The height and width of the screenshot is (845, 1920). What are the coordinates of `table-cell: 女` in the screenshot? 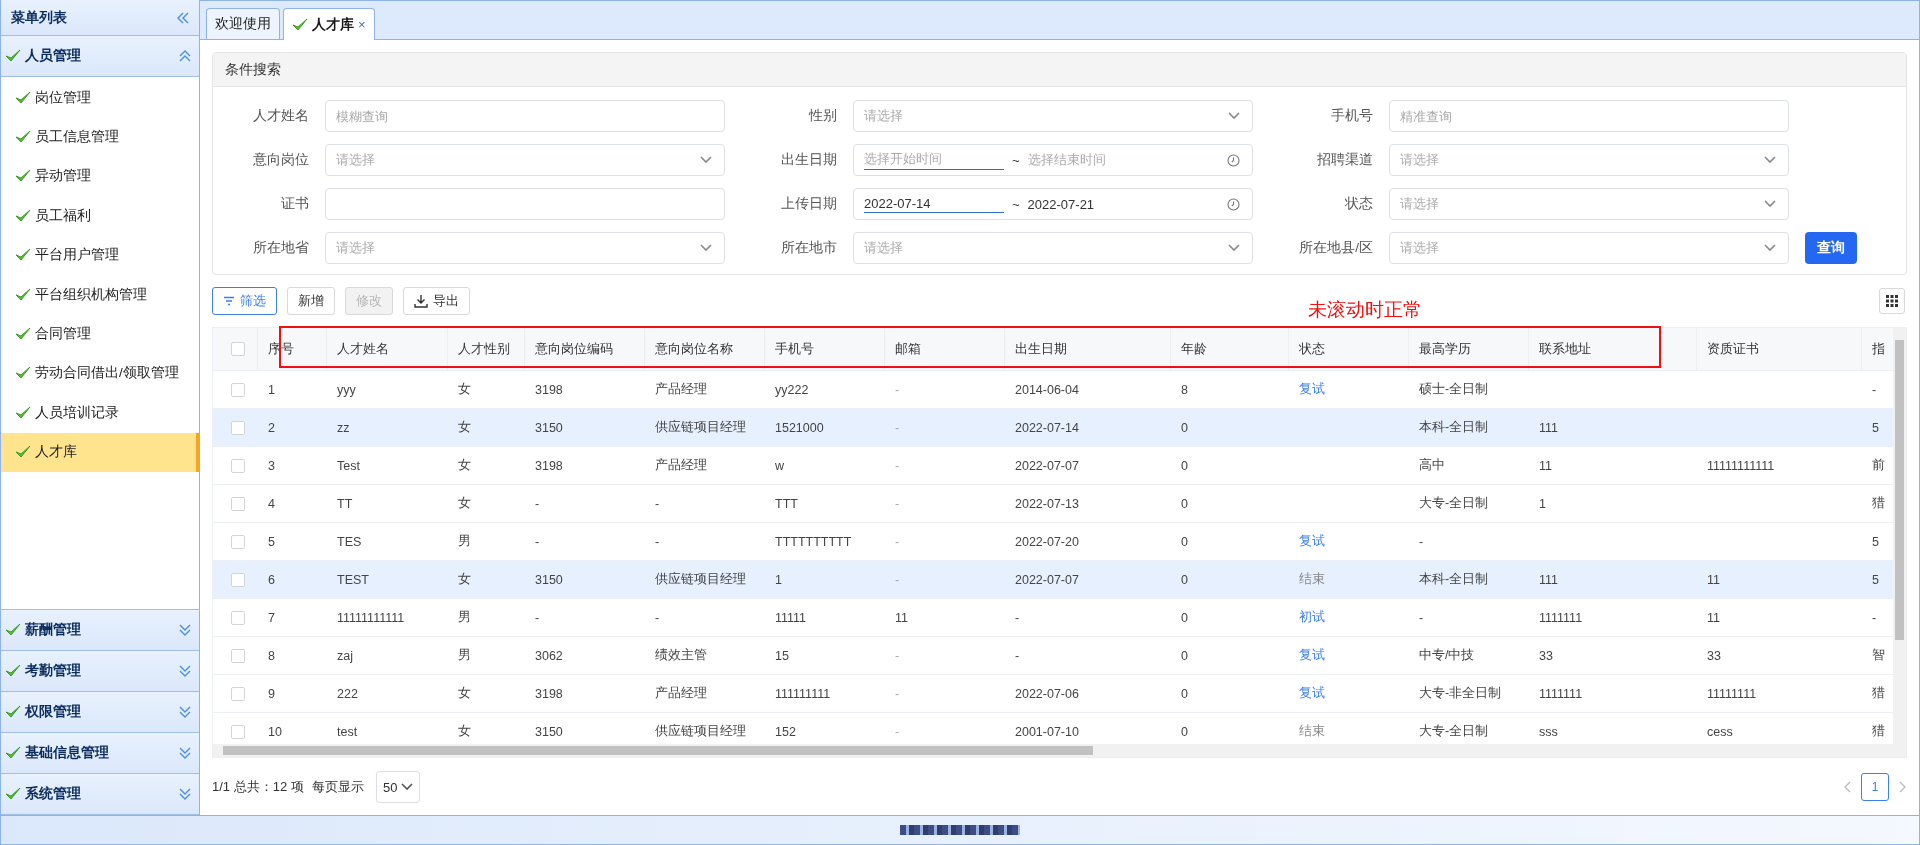 It's located at (464, 389).